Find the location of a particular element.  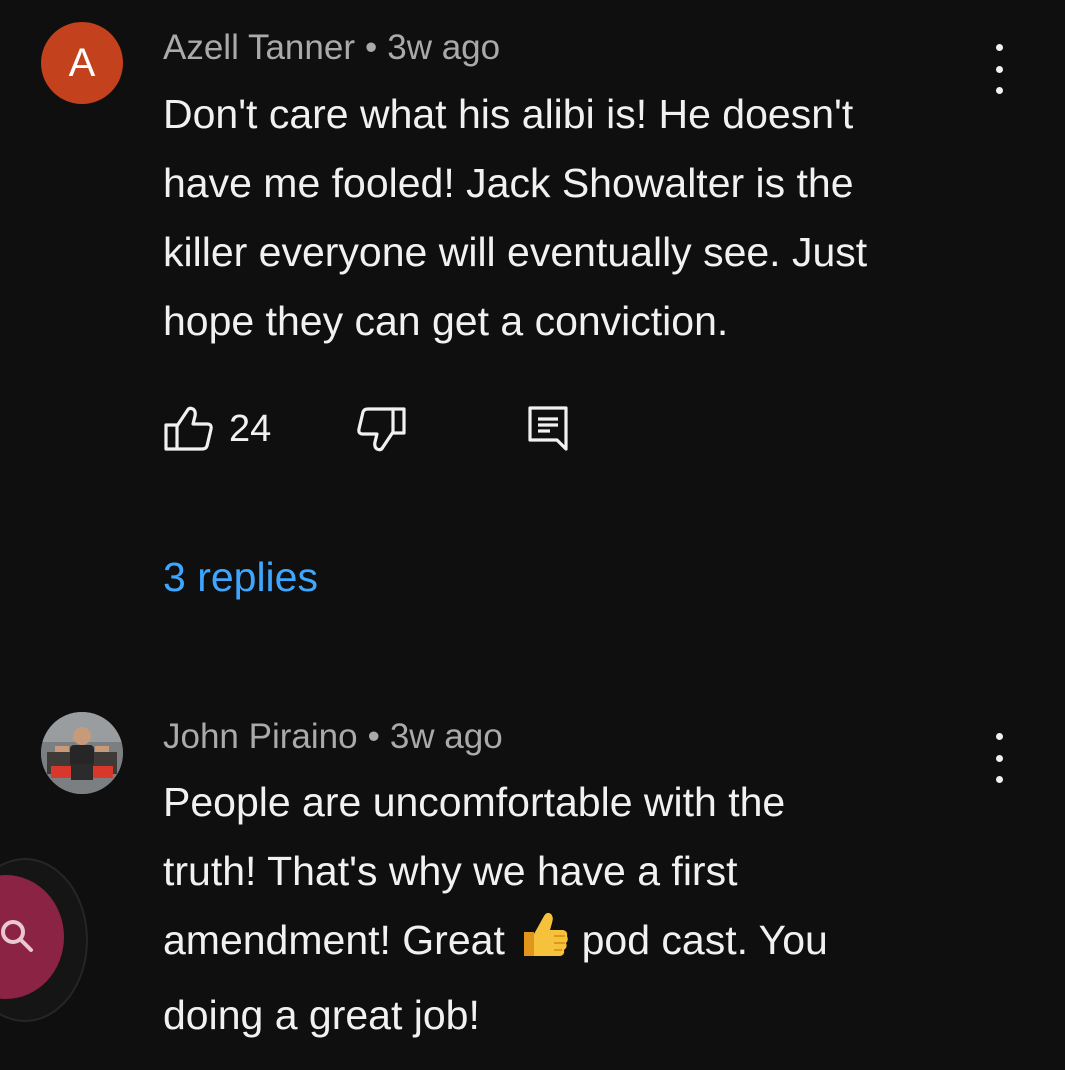

thumbs-down-icon is located at coordinates (381, 429).